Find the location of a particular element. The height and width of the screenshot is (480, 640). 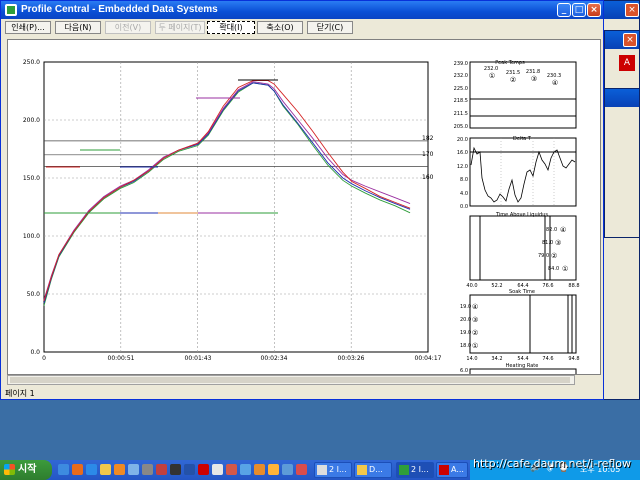

x-tick-label: 00:01:43 is located at coordinates (198, 358).